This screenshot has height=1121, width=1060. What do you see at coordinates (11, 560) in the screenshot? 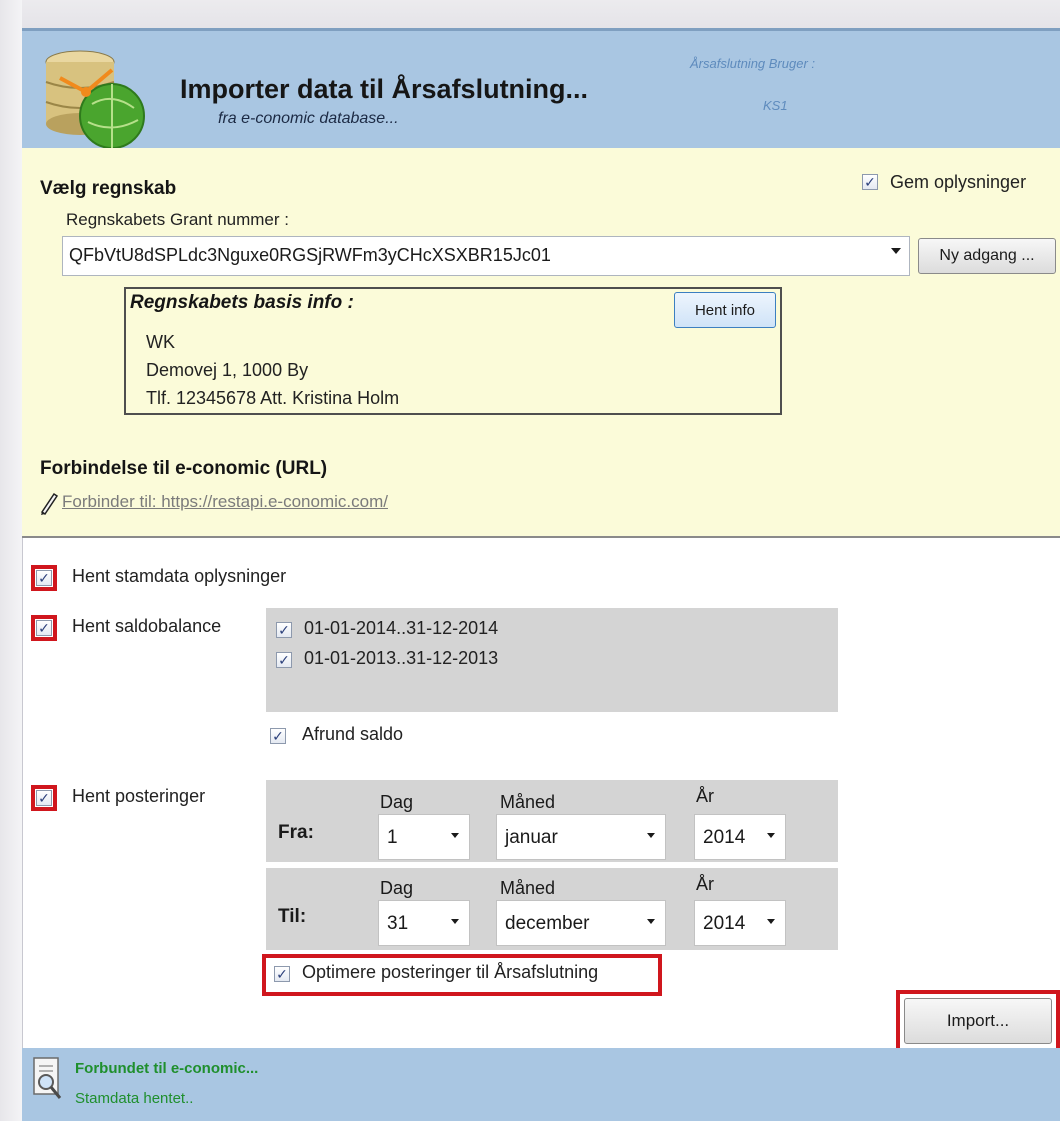
I see `window-left-edge` at bounding box center [11, 560].